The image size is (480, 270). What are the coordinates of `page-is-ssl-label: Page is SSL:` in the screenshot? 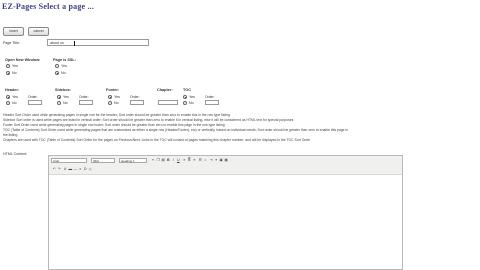 It's located at (65, 60).